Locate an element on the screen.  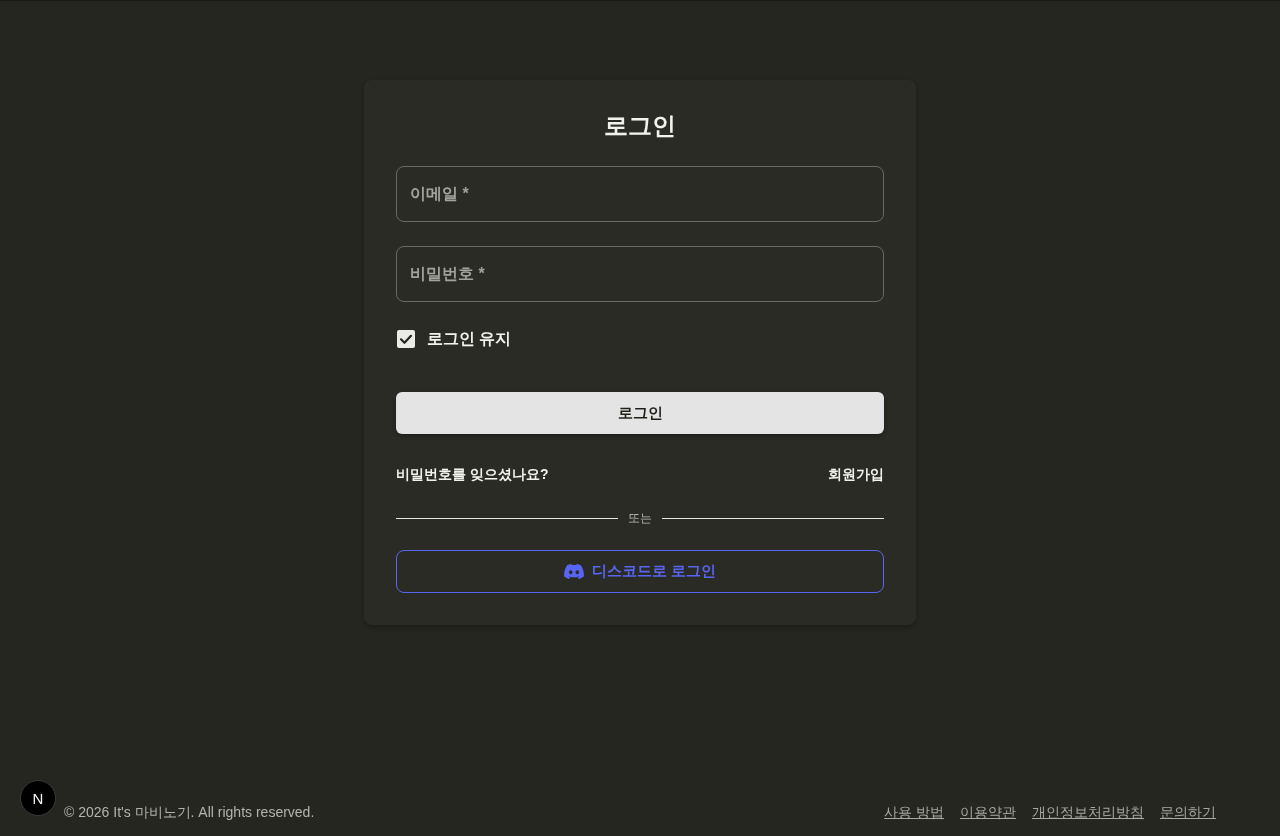
copyright-text: © 2026 It's 마비노기. All rights reserved. is located at coordinates (189, 813).